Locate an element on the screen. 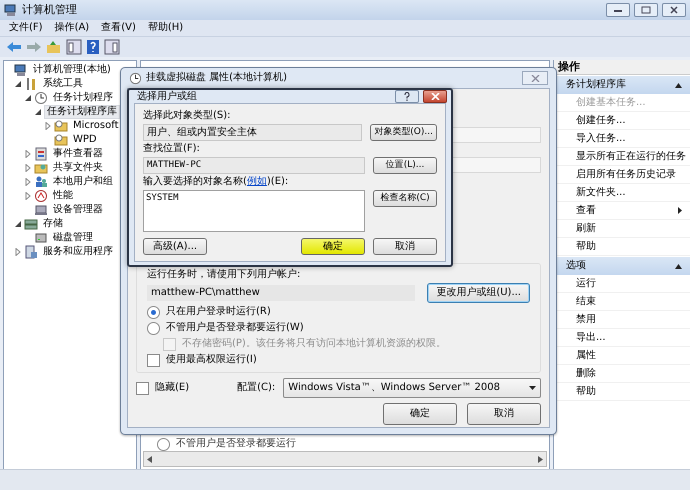 Image resolution: width=690 pixels, height=490 pixels. tree-item: 性能 is located at coordinates (63, 196).